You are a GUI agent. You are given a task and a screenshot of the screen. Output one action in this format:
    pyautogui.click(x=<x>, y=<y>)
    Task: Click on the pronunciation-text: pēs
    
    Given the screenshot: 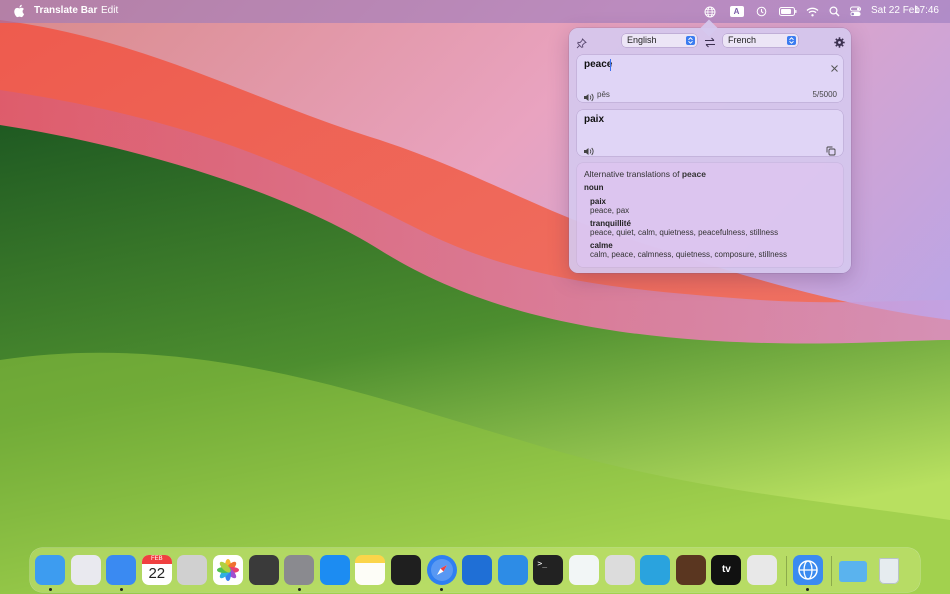 What is the action you would take?
    pyautogui.click(x=603, y=94)
    